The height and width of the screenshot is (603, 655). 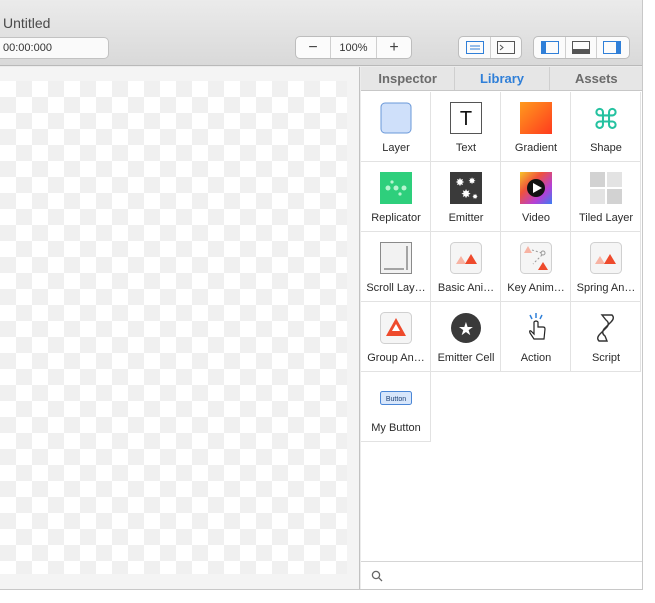 I want to click on library-item-label: Script, so click(x=606, y=358).